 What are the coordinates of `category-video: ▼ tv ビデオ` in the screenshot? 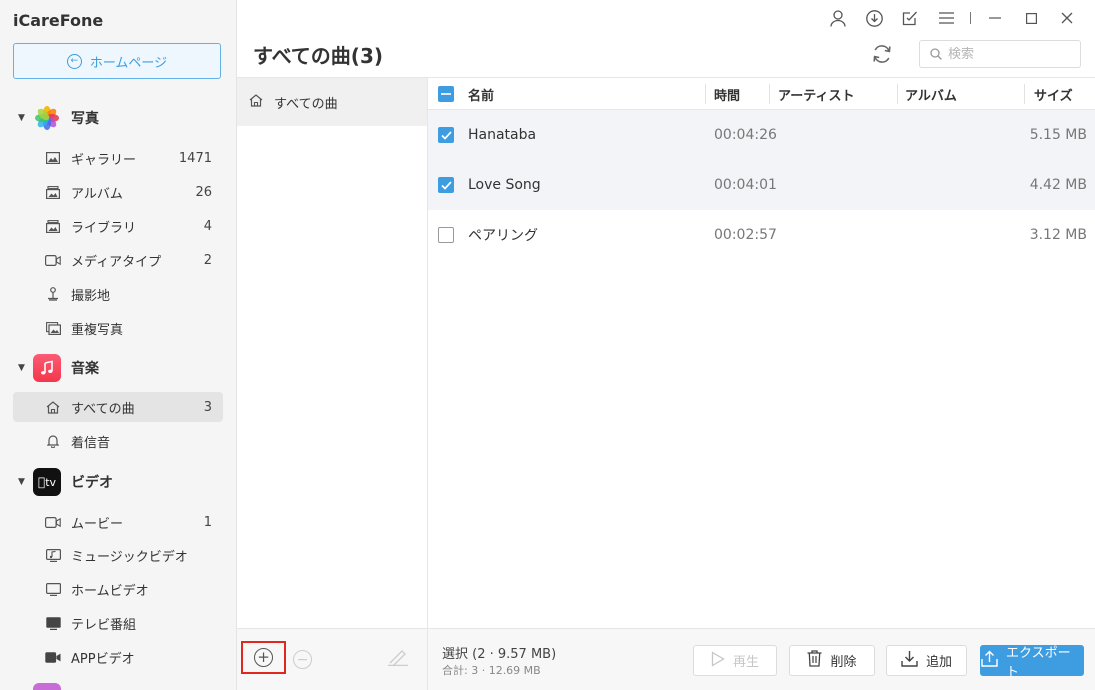 It's located at (118, 482).